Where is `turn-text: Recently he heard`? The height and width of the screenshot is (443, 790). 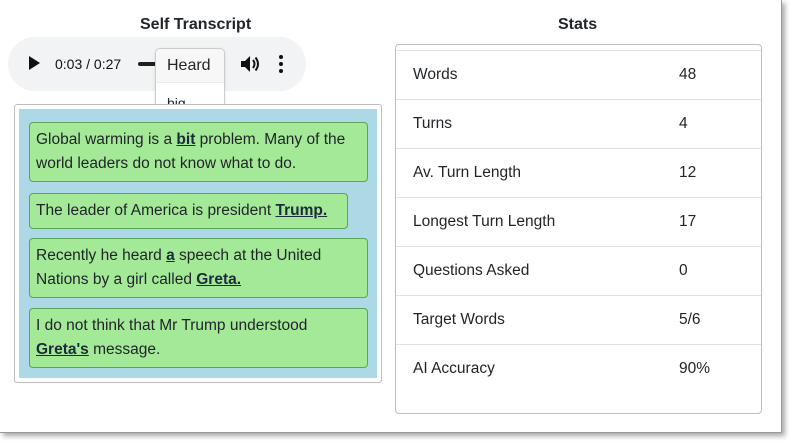
turn-text: Recently he heard is located at coordinates (101, 255).